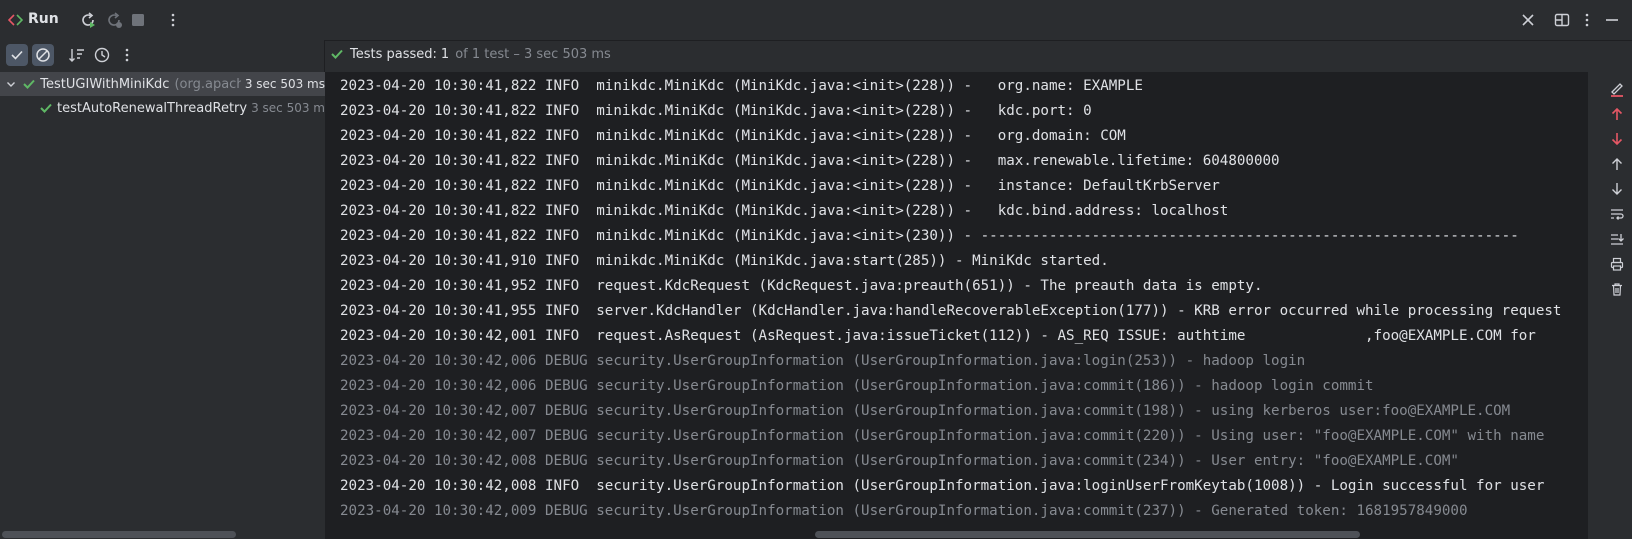 This screenshot has width=1632, height=539. I want to click on rerun-icon, so click(88, 20).